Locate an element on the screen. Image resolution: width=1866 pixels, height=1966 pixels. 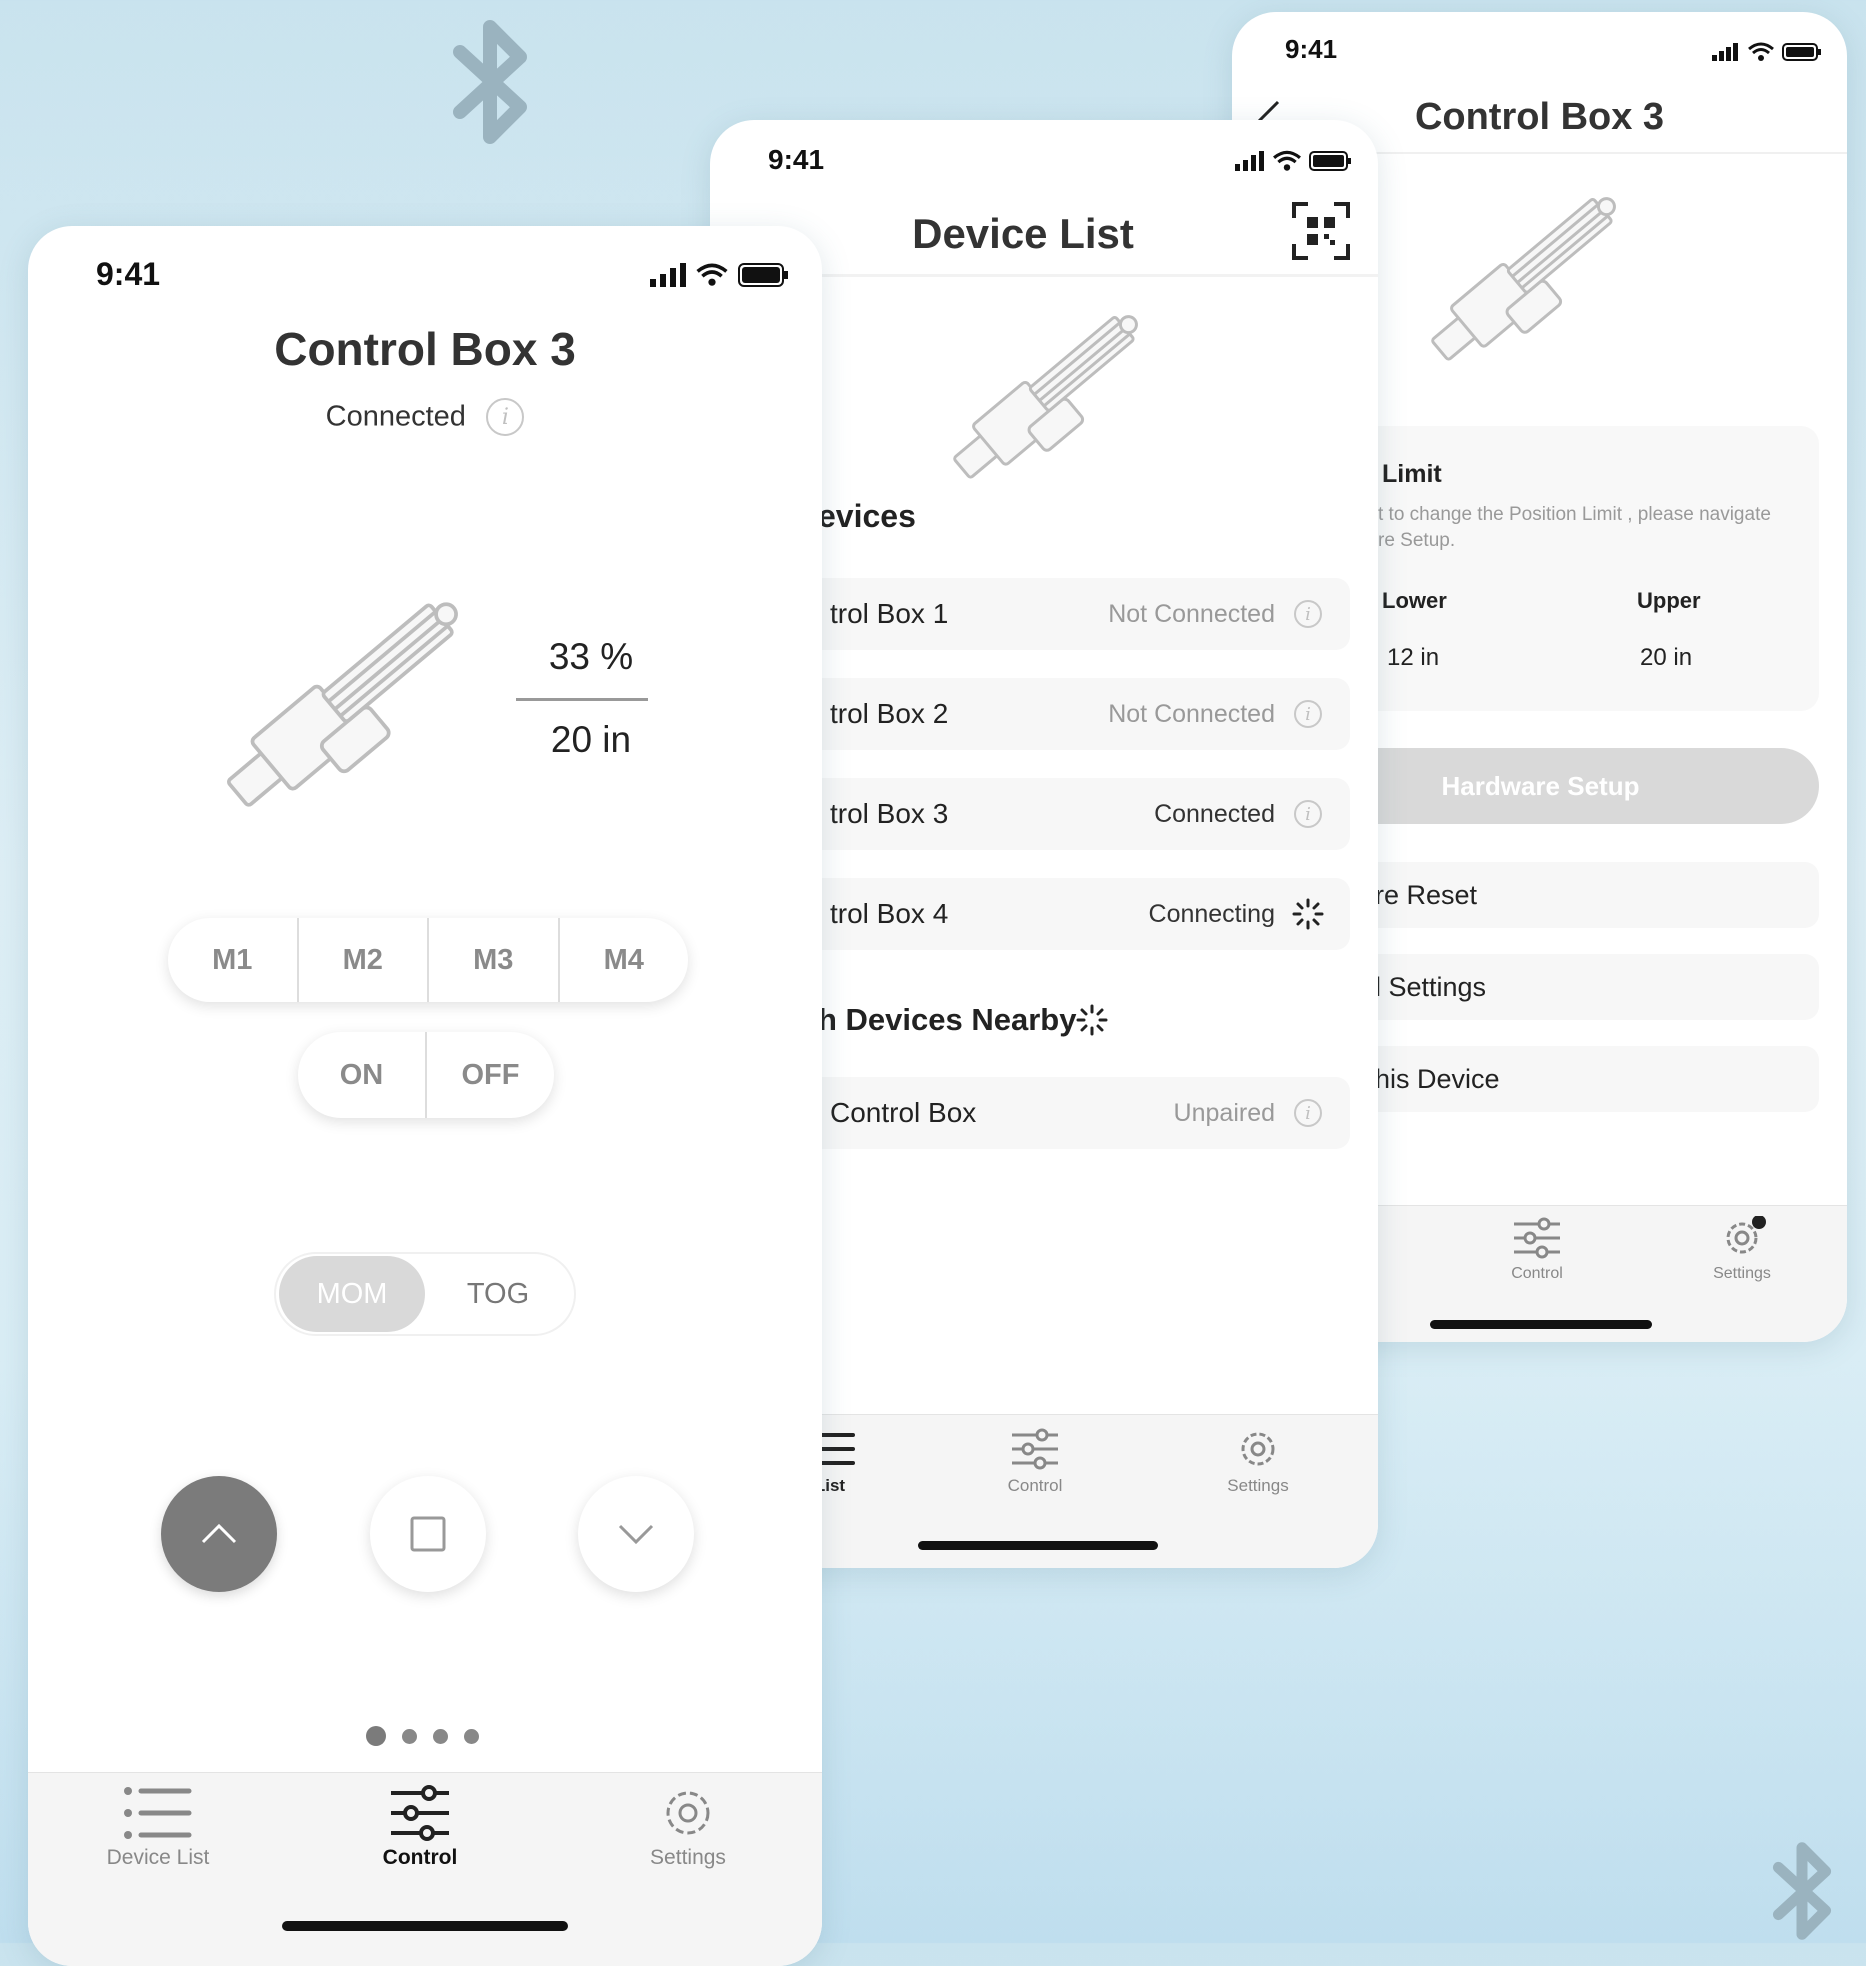
upper-value: 20 in is located at coordinates (1666, 658).